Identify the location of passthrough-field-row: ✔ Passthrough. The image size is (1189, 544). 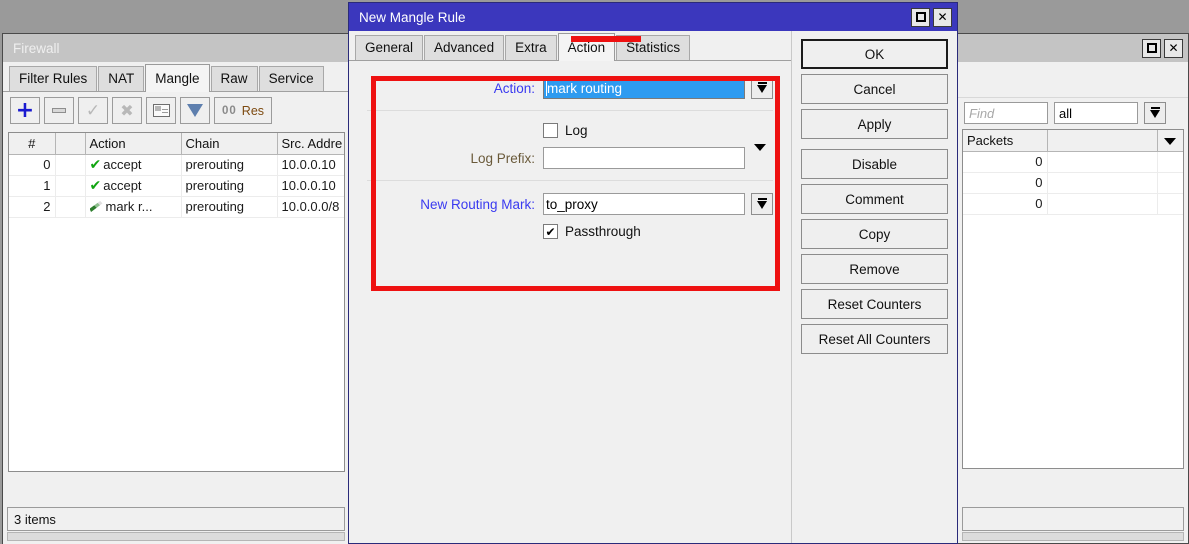
(570, 231).